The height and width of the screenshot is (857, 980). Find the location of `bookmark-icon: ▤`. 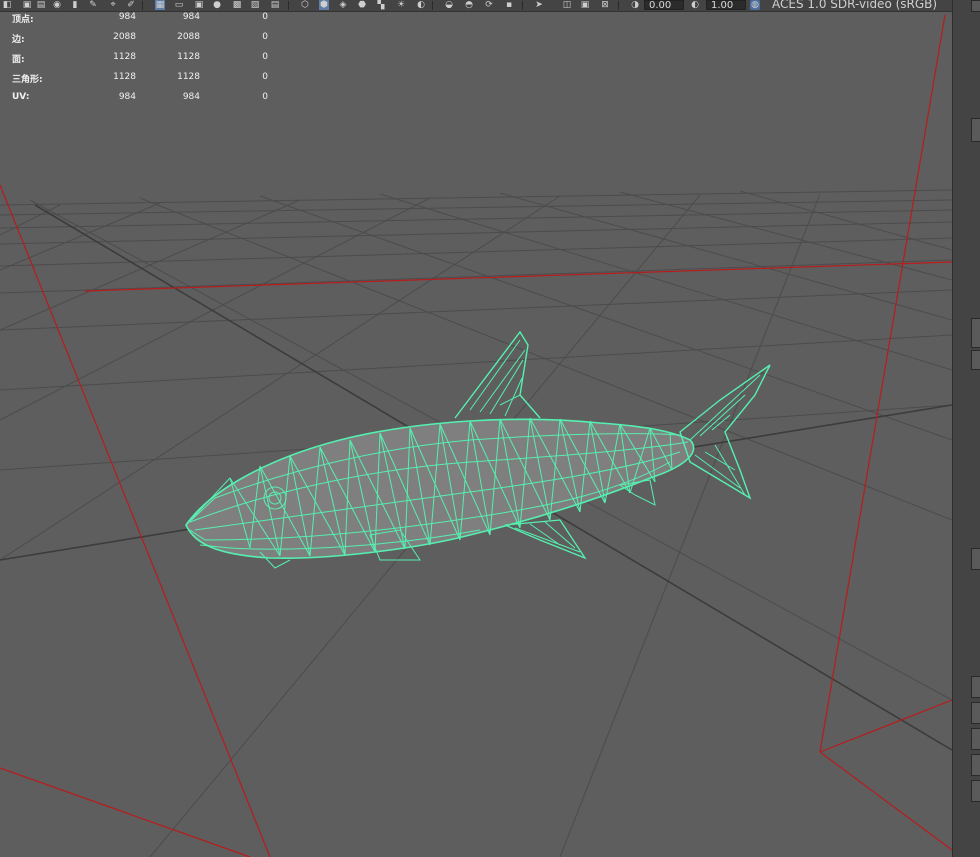

bookmark-icon: ▤ is located at coordinates (41, 5).